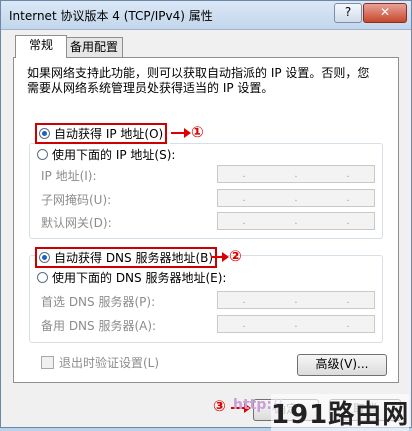  What do you see at coordinates (340, 412) in the screenshot?
I see `watermark-brand: 191路由网` at bounding box center [340, 412].